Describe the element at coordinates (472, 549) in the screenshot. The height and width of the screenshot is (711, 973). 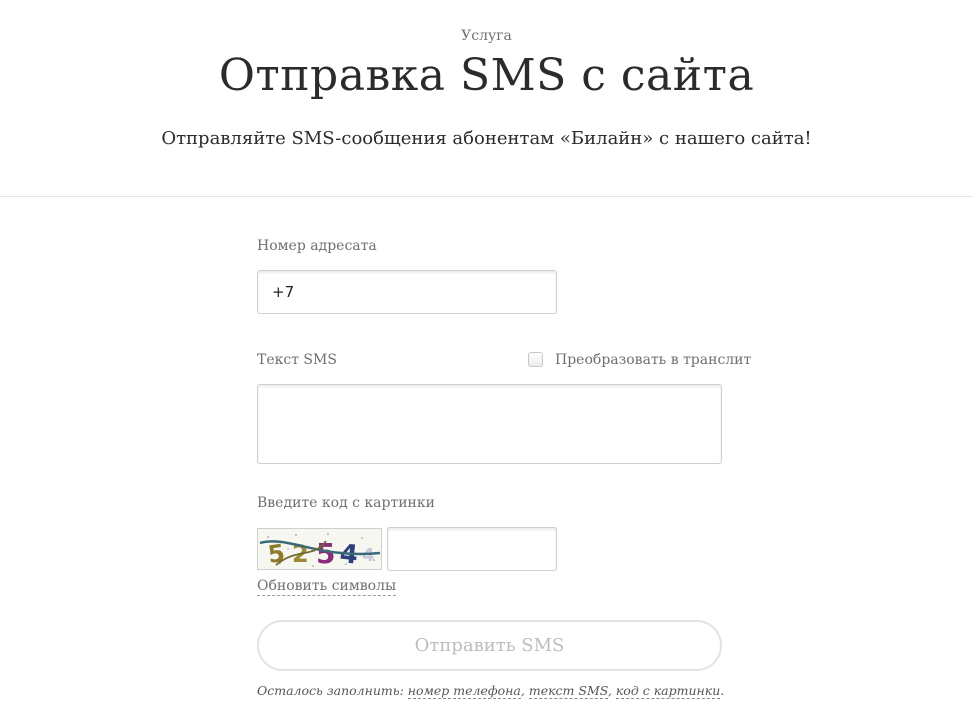
I see `captcha-input` at that location.